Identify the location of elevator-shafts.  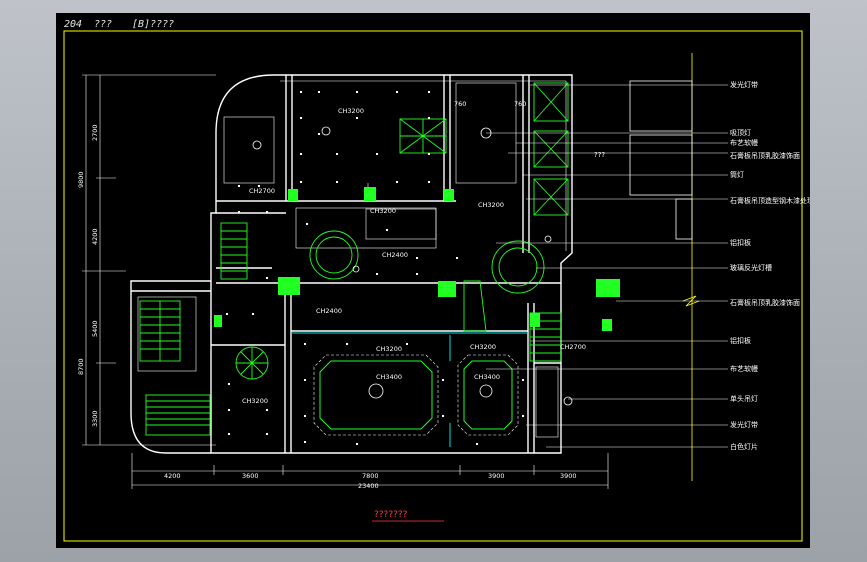
(551, 149).